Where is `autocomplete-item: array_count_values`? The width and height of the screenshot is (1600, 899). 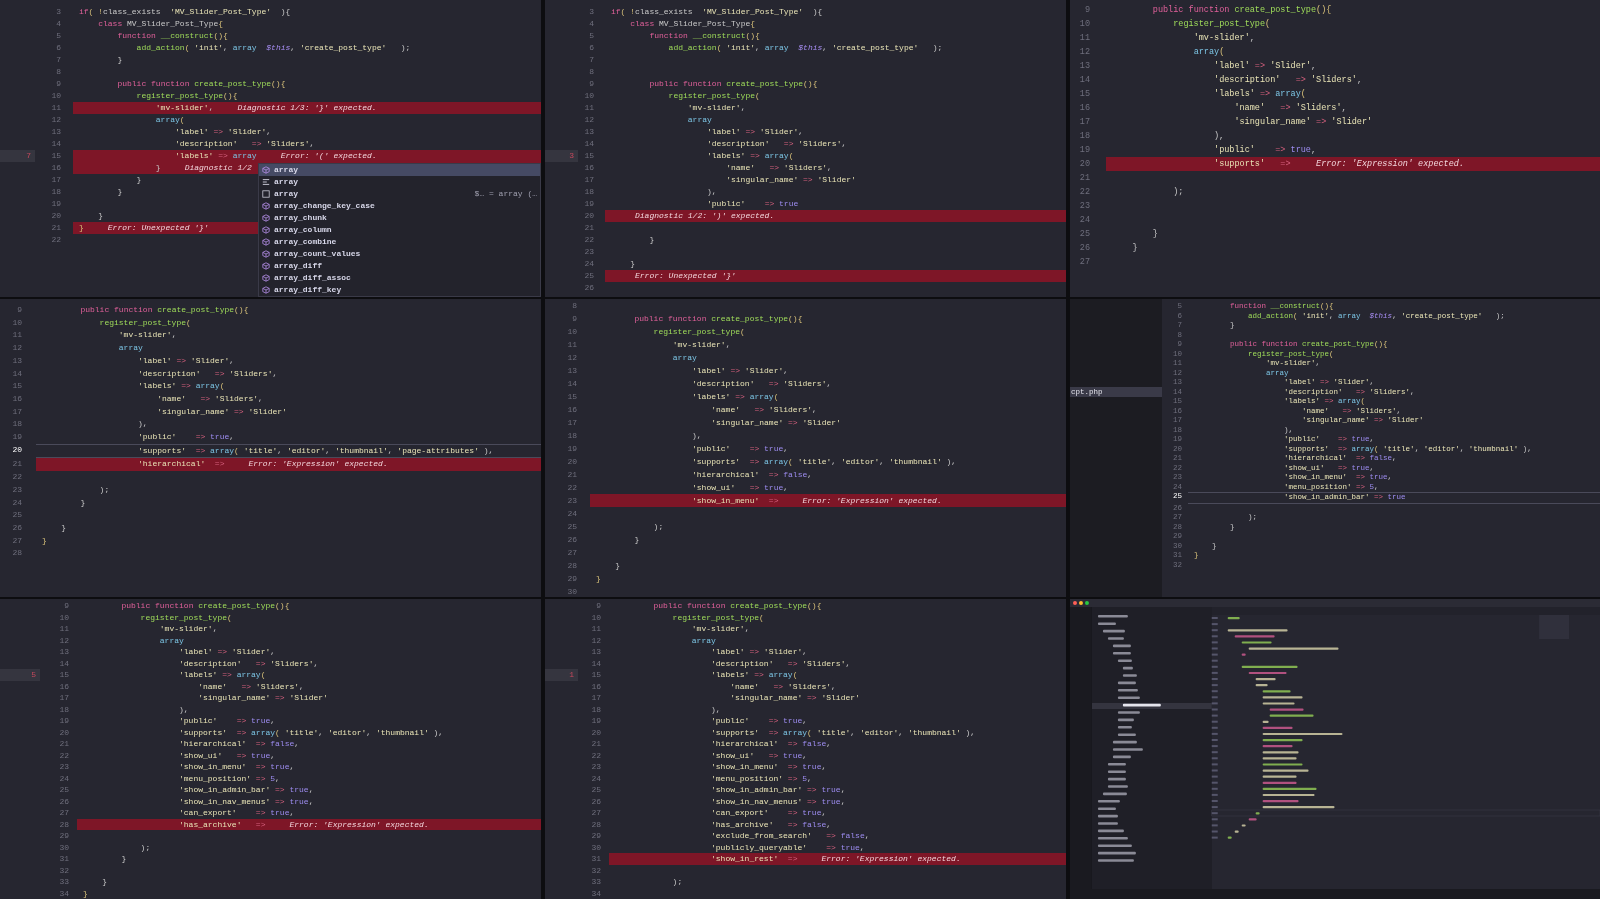 autocomplete-item: array_count_values is located at coordinates (399, 254).